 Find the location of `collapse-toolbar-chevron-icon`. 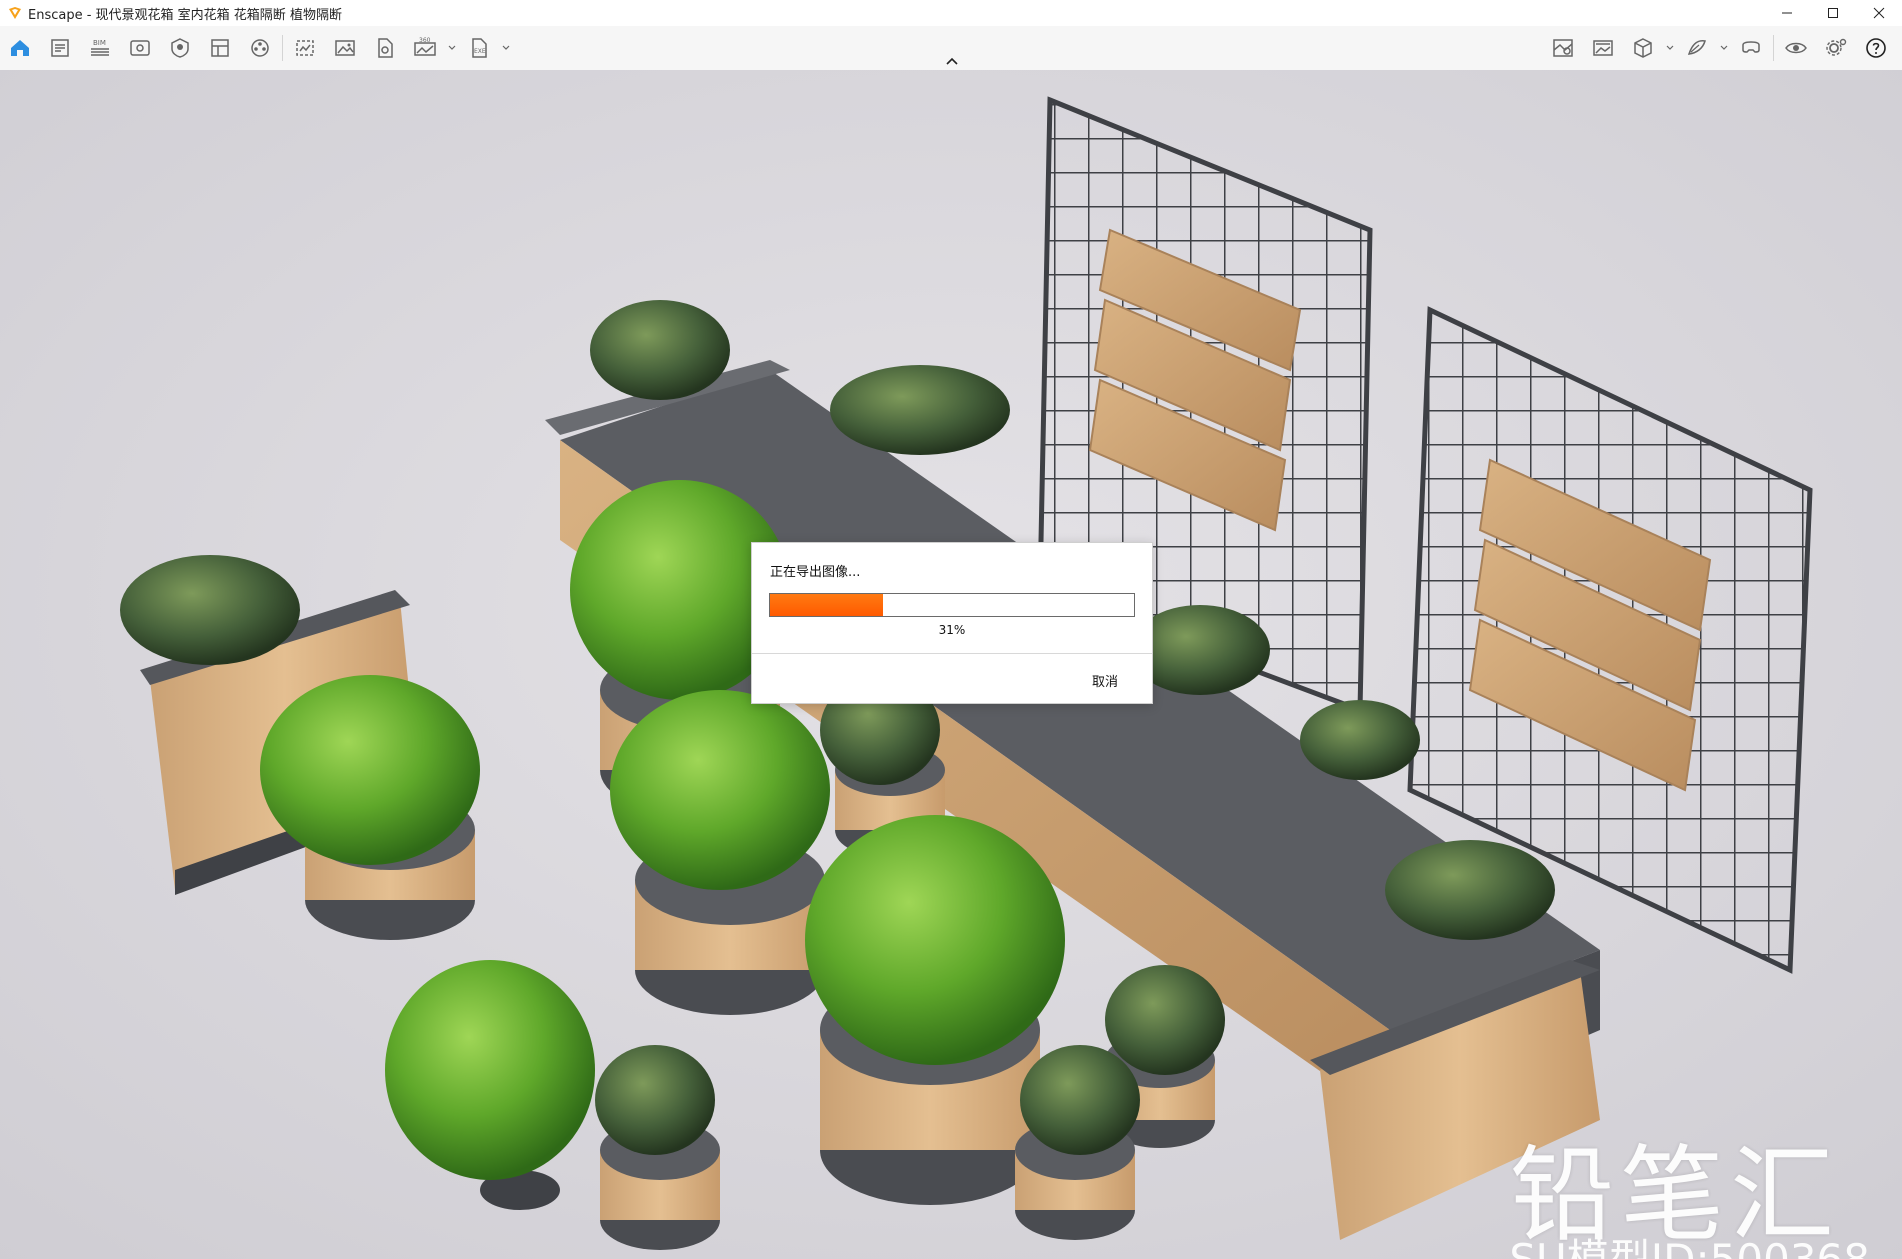

collapse-toolbar-chevron-icon is located at coordinates (952, 61).